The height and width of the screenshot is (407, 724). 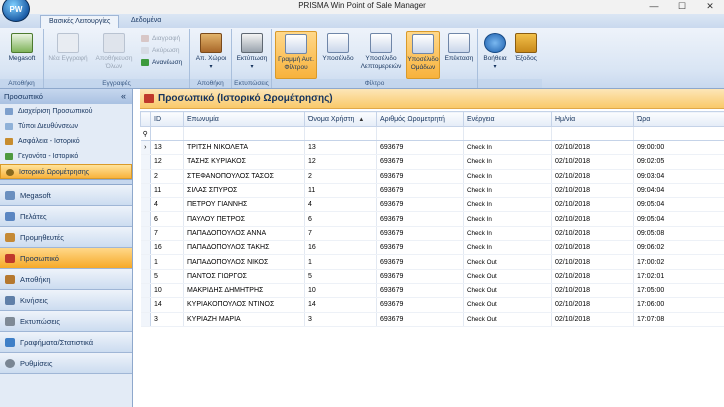 I want to click on cell-username: 5, so click(x=340, y=276).